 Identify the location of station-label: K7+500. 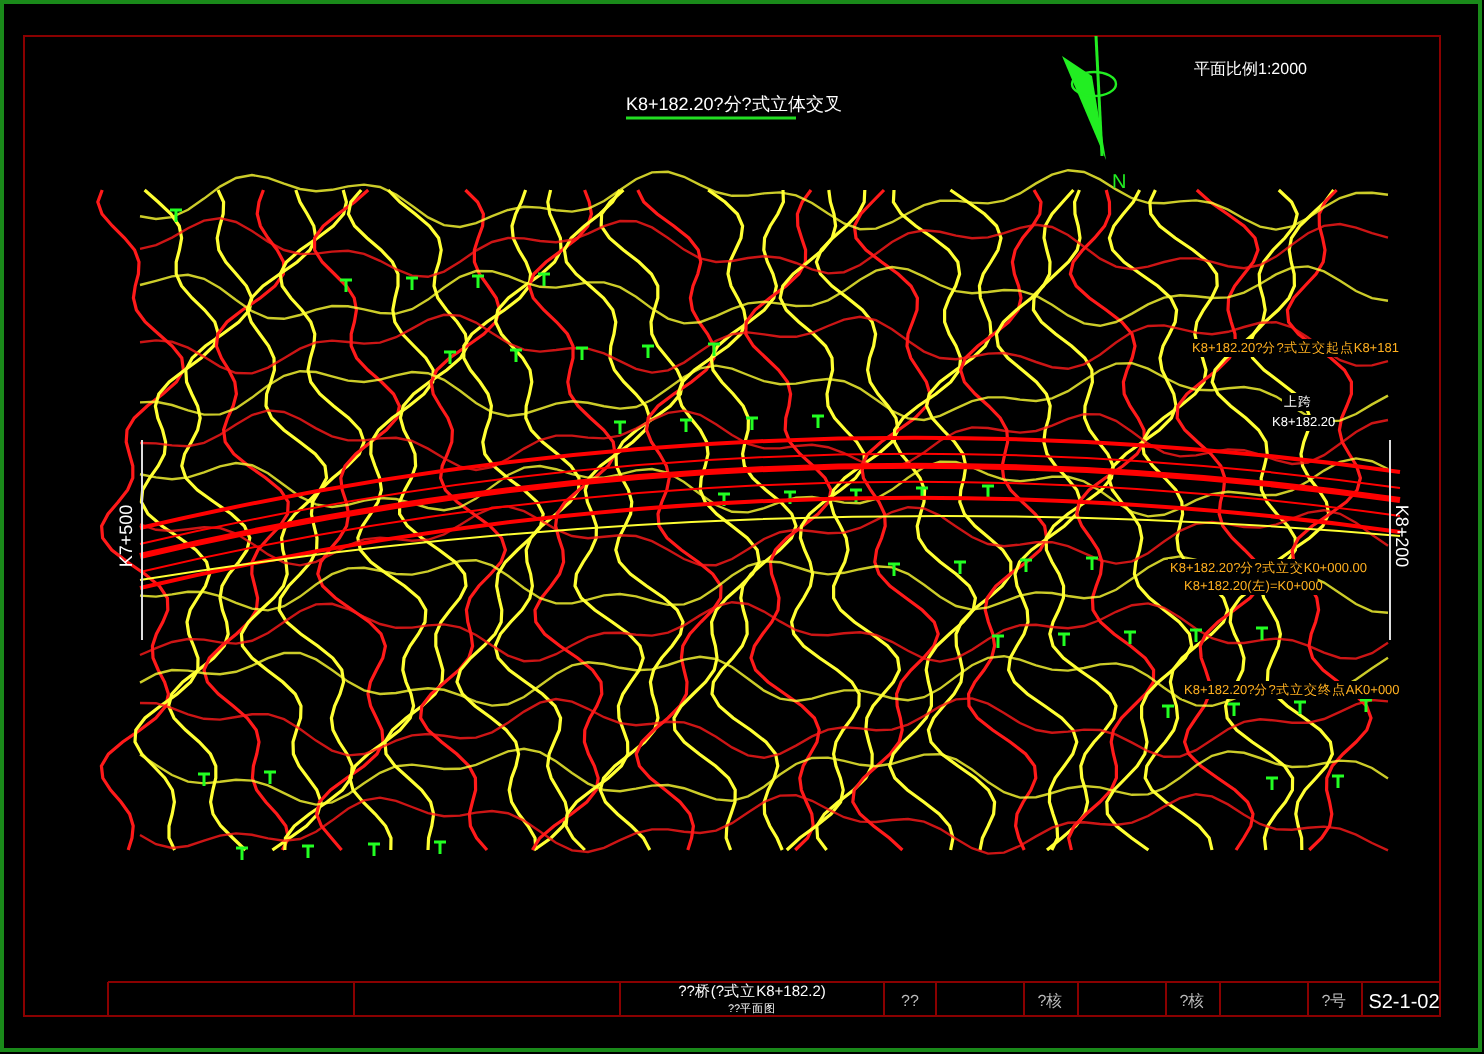
(126, 536).